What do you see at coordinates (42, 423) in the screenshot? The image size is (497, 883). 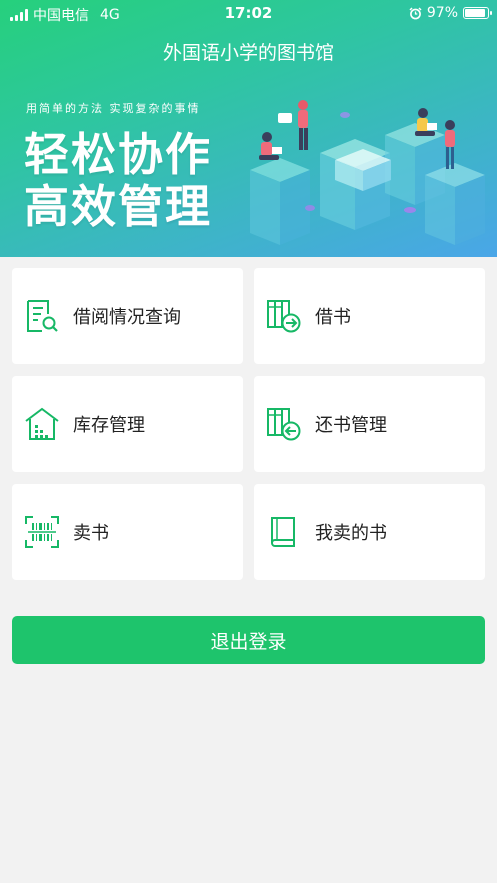 I see `warehouse-icon` at bounding box center [42, 423].